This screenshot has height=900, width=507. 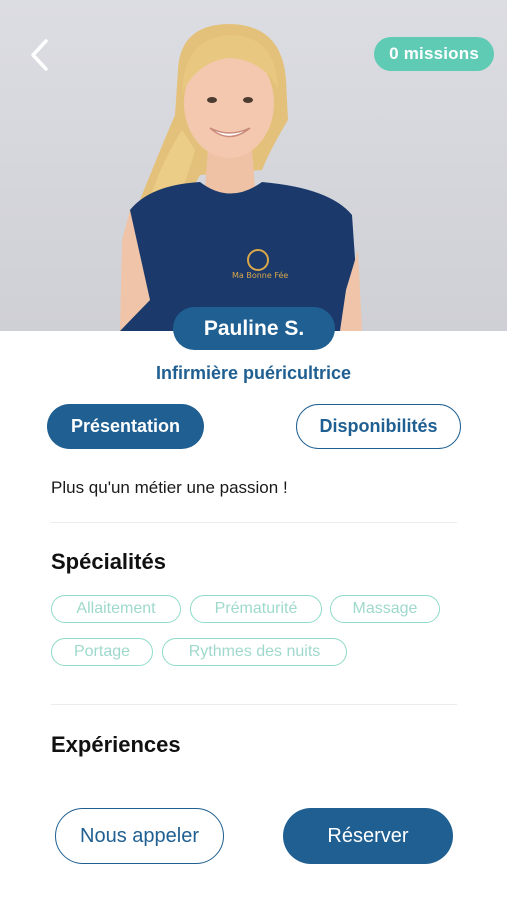 I want to click on book-button: Réserver, so click(x=368, y=836).